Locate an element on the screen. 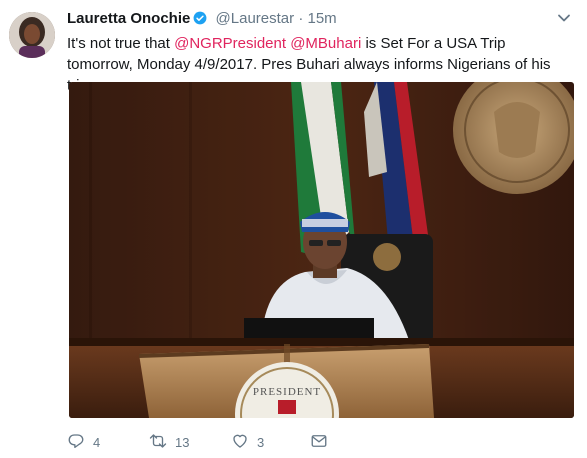 This screenshot has height=458, width=587. mention-ngrpresident: @NGRPresident is located at coordinates (230, 43).